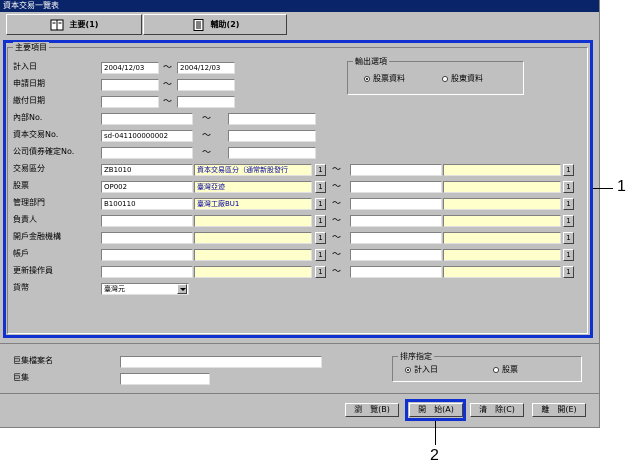  What do you see at coordinates (57, 25) in the screenshot?
I see `book-icon` at bounding box center [57, 25].